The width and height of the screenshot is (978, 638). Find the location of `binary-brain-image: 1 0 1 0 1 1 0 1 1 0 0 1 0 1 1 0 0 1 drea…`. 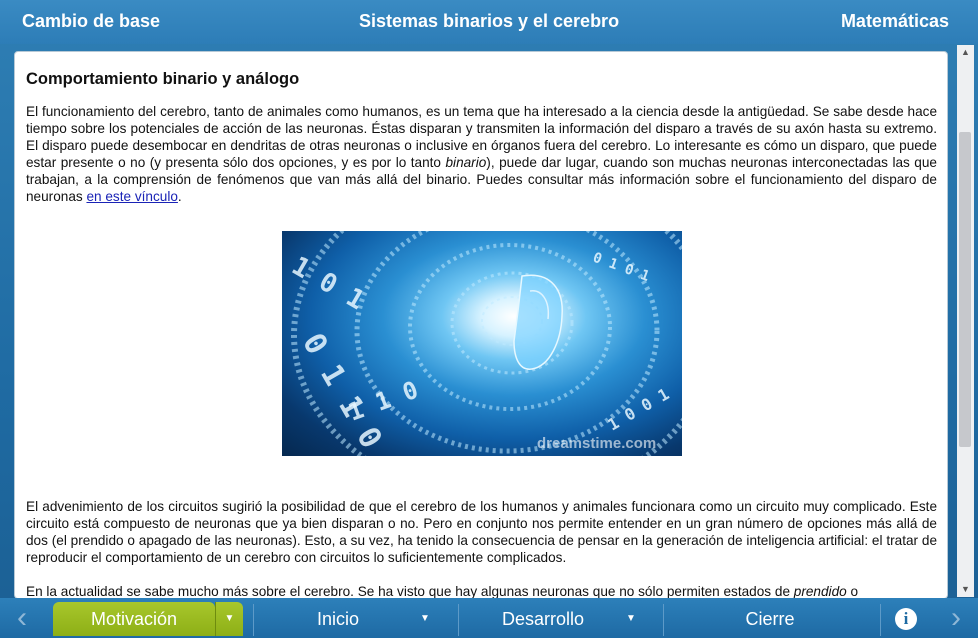

binary-brain-image: 1 0 1 0 1 1 0 1 1 0 0 1 0 1 1 0 0 1 drea… is located at coordinates (481, 343).